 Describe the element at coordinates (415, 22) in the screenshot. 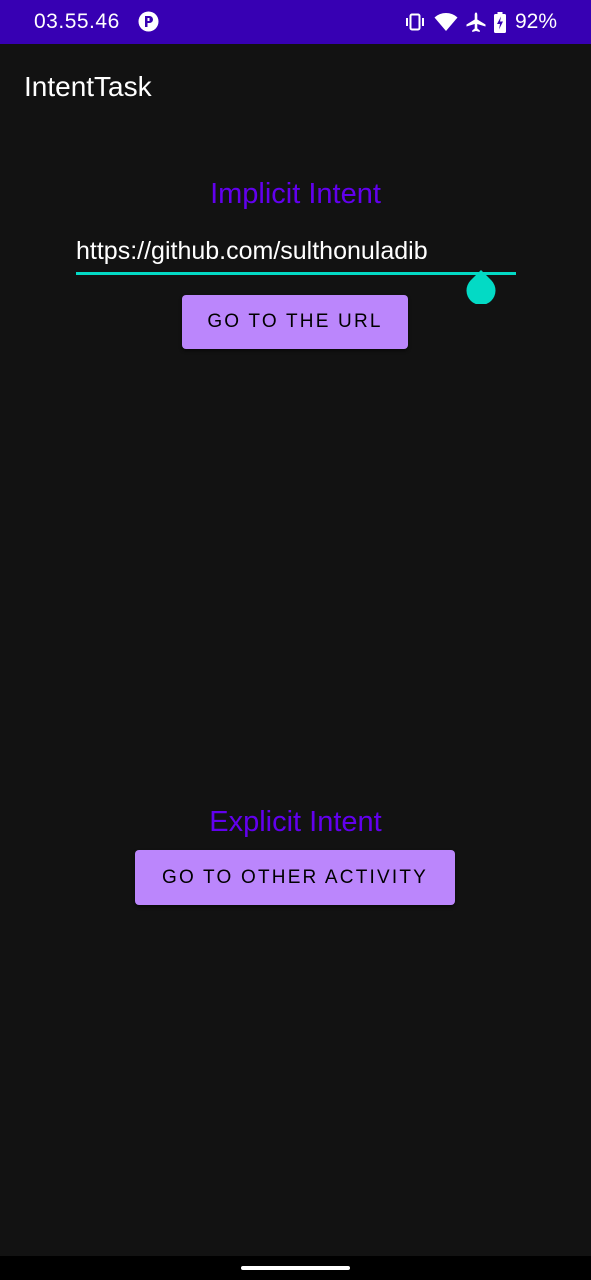

I see `vibrate-icon` at that location.